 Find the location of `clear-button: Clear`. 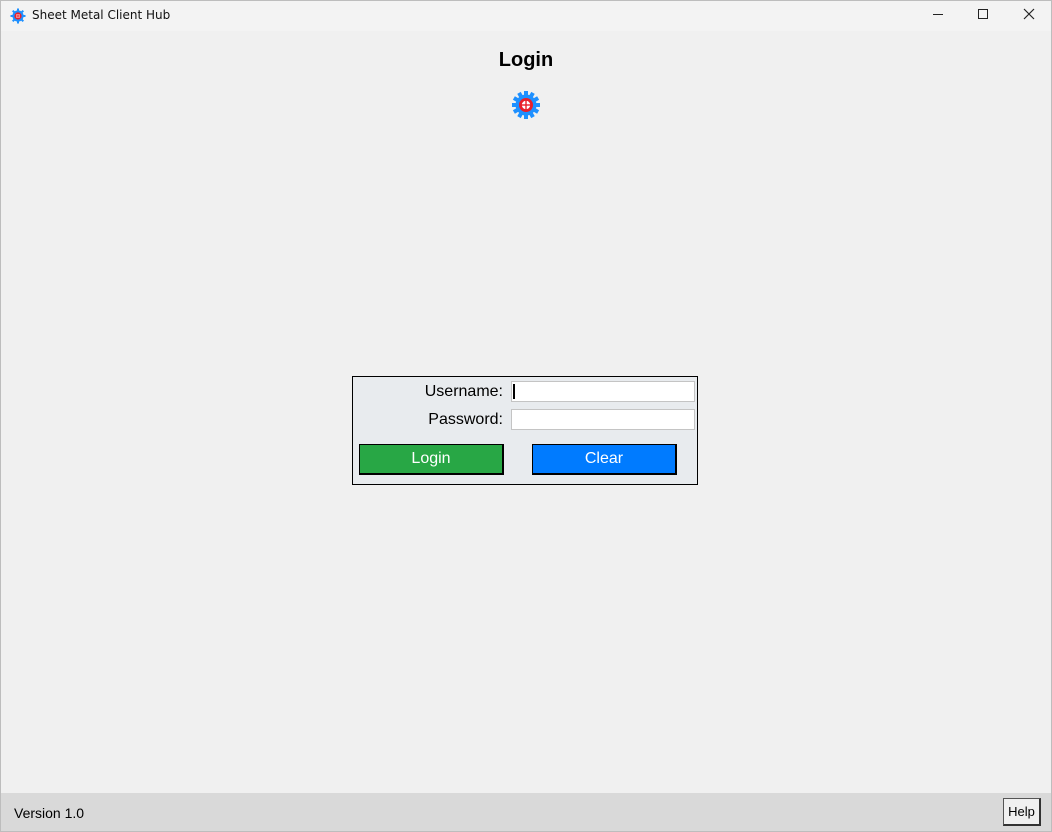

clear-button: Clear is located at coordinates (604, 459).